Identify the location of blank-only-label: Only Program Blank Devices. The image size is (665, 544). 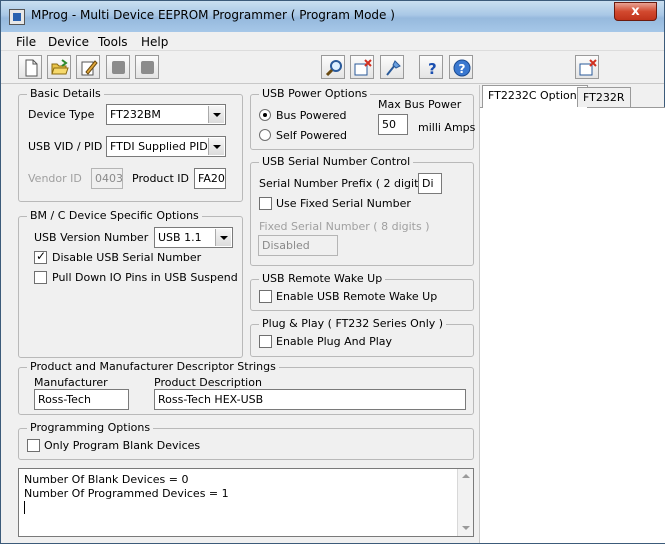
(122, 445).